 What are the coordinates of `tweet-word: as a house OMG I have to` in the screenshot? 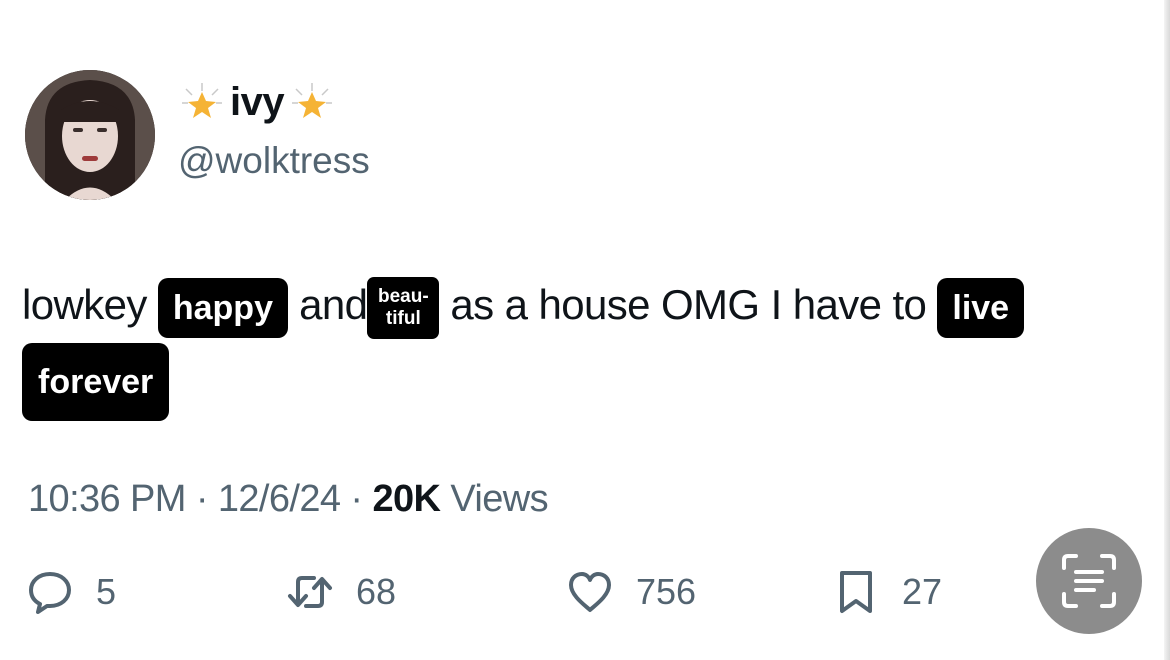 It's located at (688, 304).